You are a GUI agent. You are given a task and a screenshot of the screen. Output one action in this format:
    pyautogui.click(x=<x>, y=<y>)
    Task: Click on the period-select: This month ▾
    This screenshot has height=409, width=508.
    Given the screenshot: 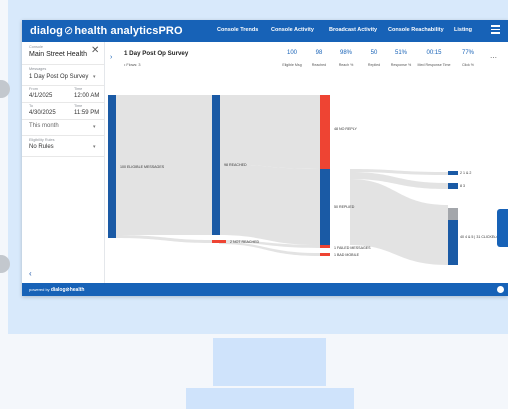 What is the action you would take?
    pyautogui.click(x=63, y=127)
    